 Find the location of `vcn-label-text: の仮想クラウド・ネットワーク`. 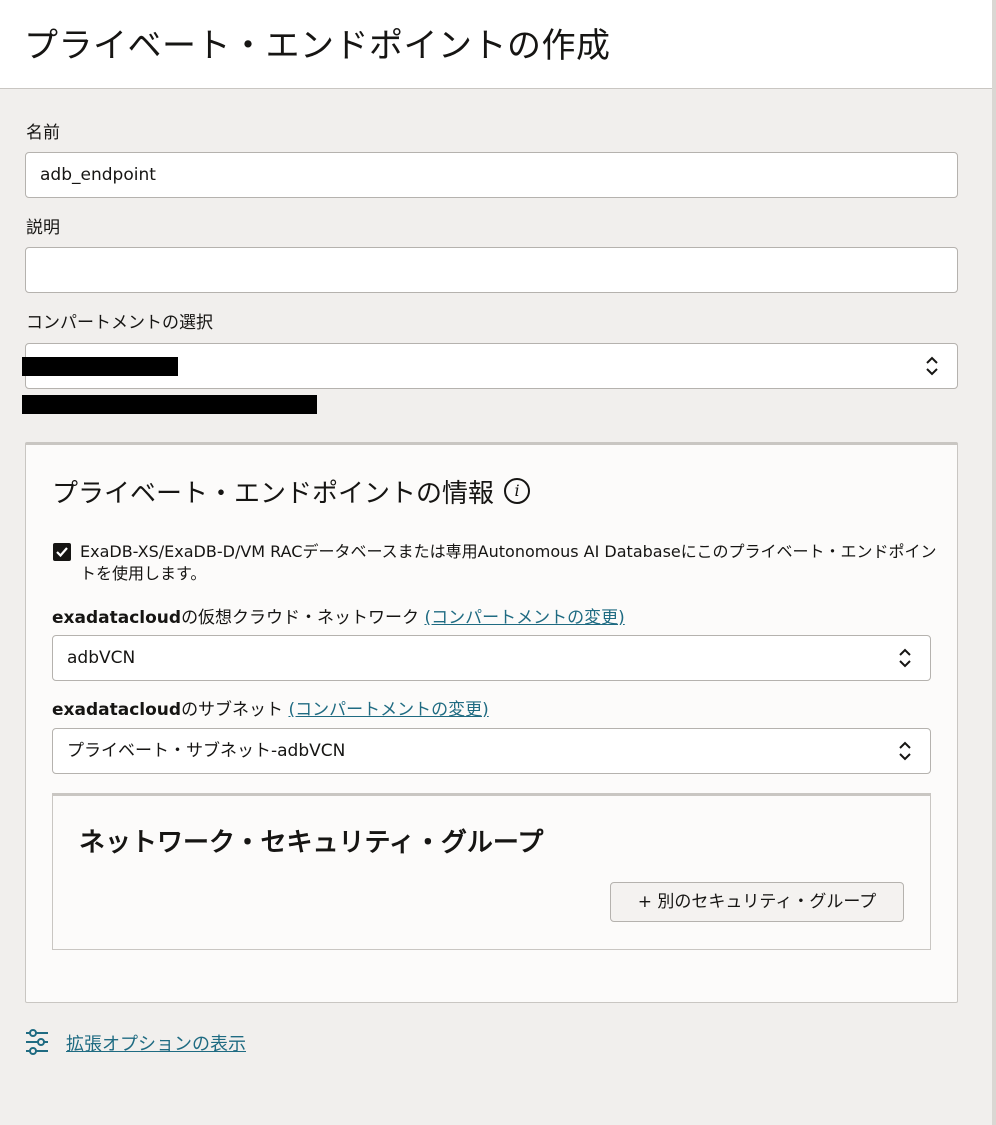

vcn-label-text: の仮想クラウド・ネットワーク is located at coordinates (303, 618).